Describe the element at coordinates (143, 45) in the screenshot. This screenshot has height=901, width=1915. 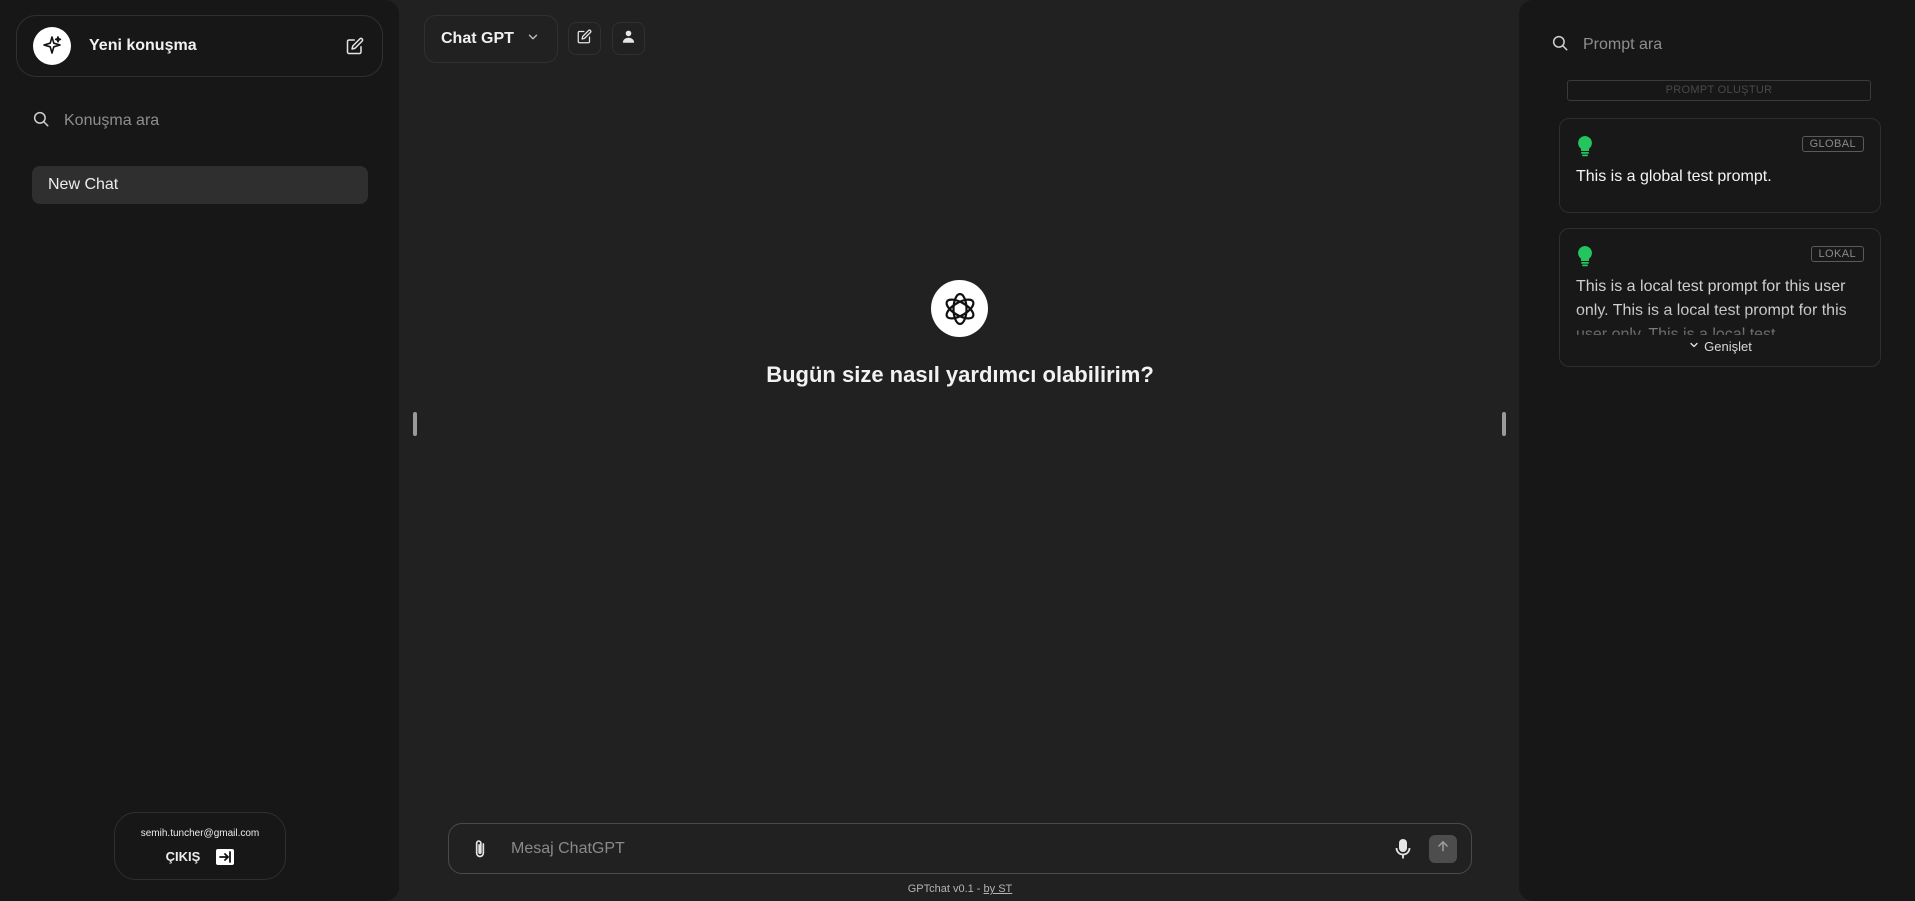
I see `new-conversation-label: Yeni konuşma` at that location.